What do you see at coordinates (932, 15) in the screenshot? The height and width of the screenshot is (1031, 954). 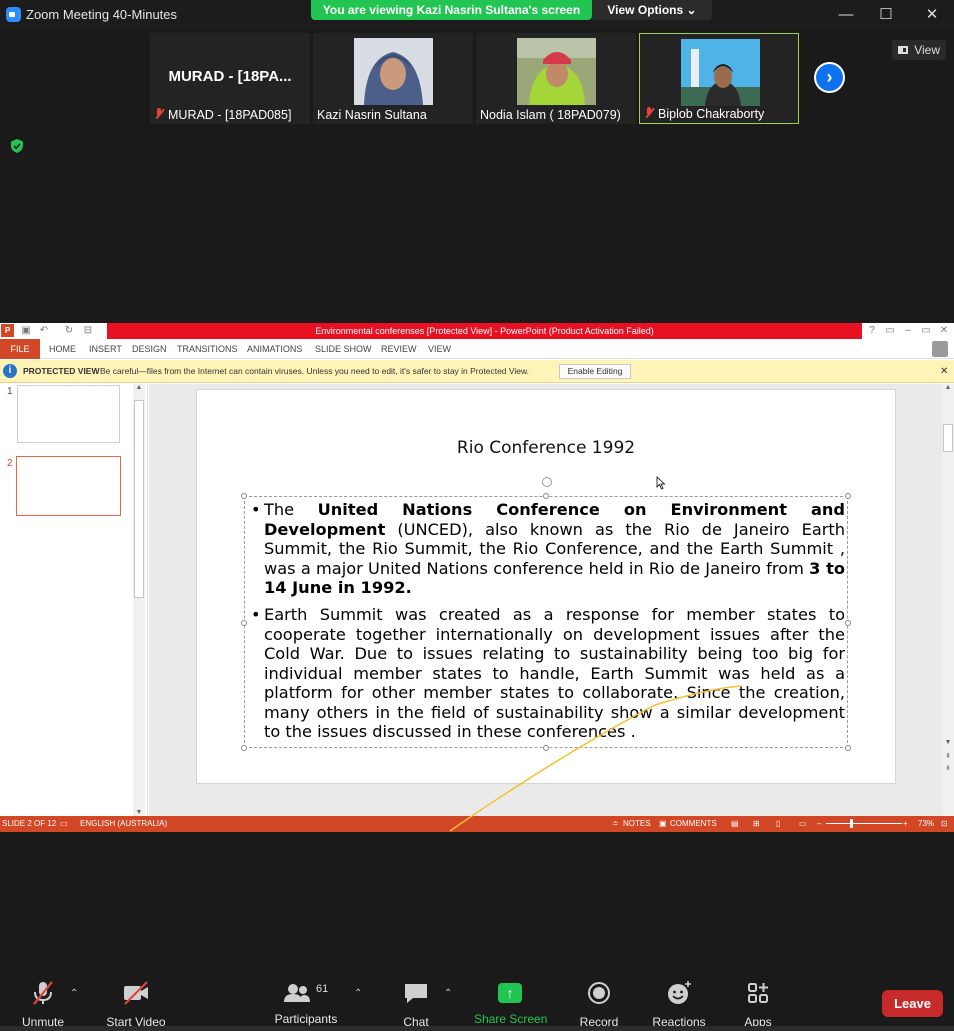 I see `close-button: ✕` at bounding box center [932, 15].